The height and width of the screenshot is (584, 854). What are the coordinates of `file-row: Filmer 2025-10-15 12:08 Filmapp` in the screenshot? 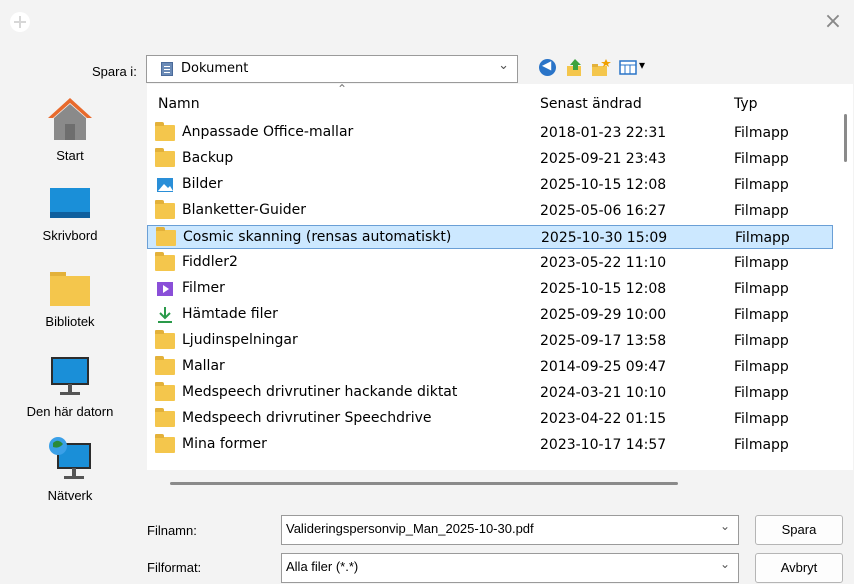 It's located at (490, 289).